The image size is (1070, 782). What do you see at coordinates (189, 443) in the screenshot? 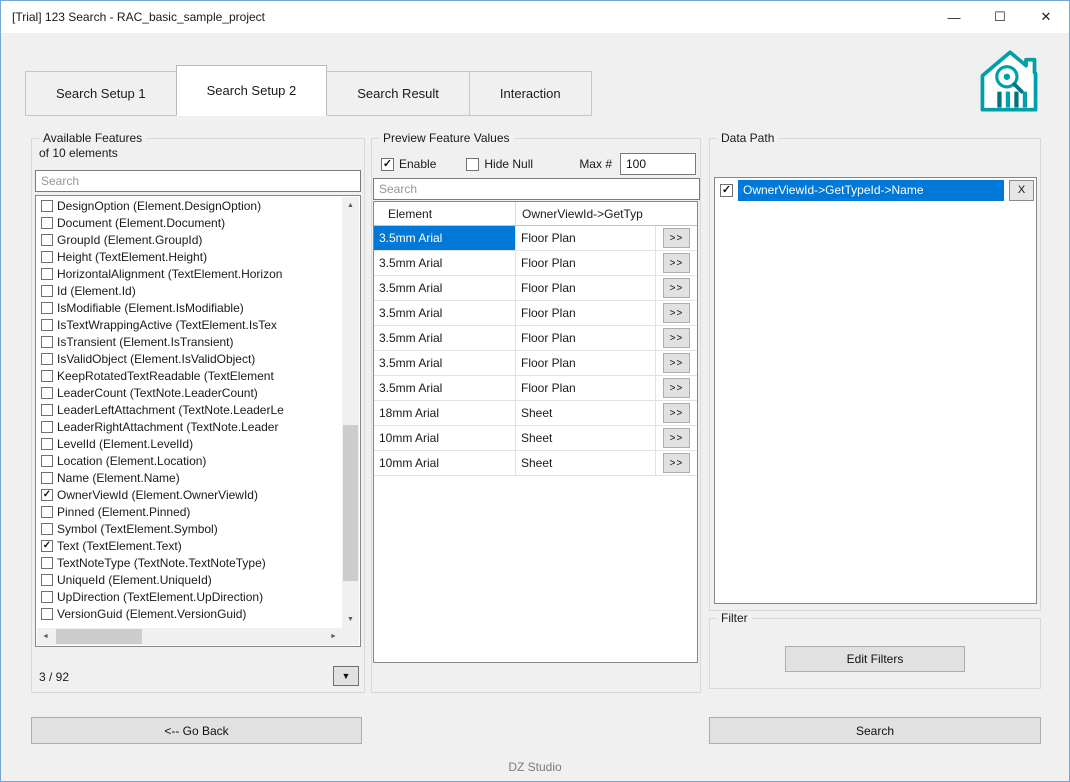
I see `feature-item: LevelId (Element.LevelId)` at bounding box center [189, 443].